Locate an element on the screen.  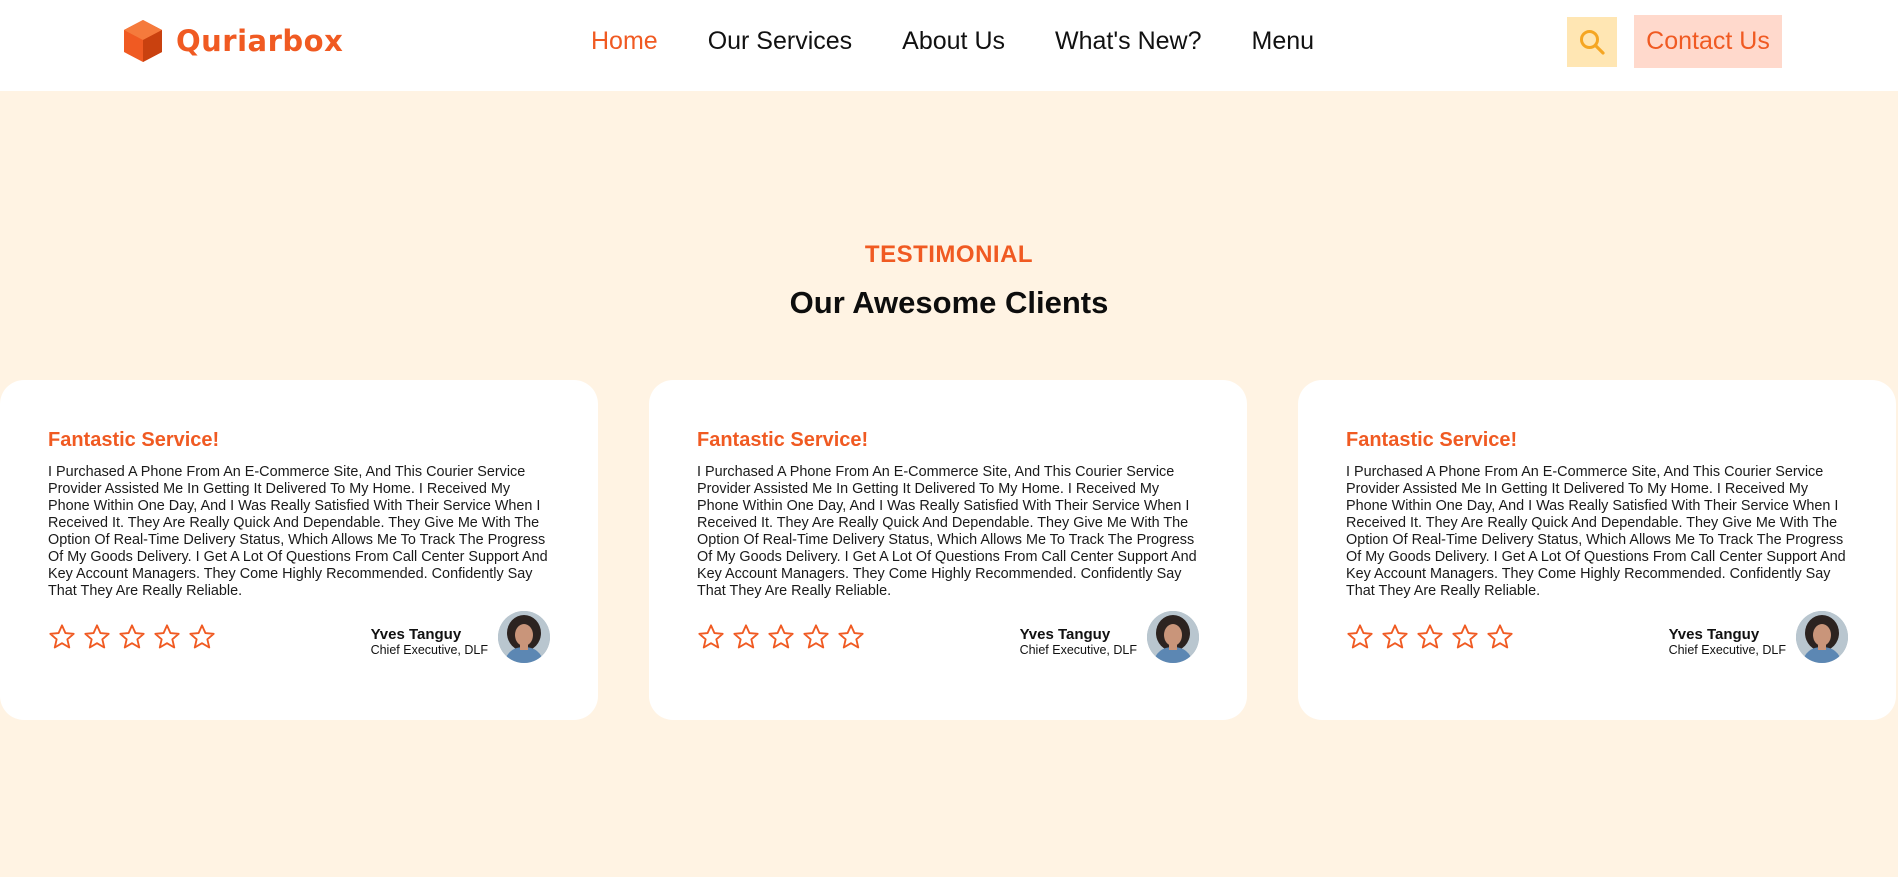
nav-item-whats-new: What's New? is located at coordinates (1128, 41).